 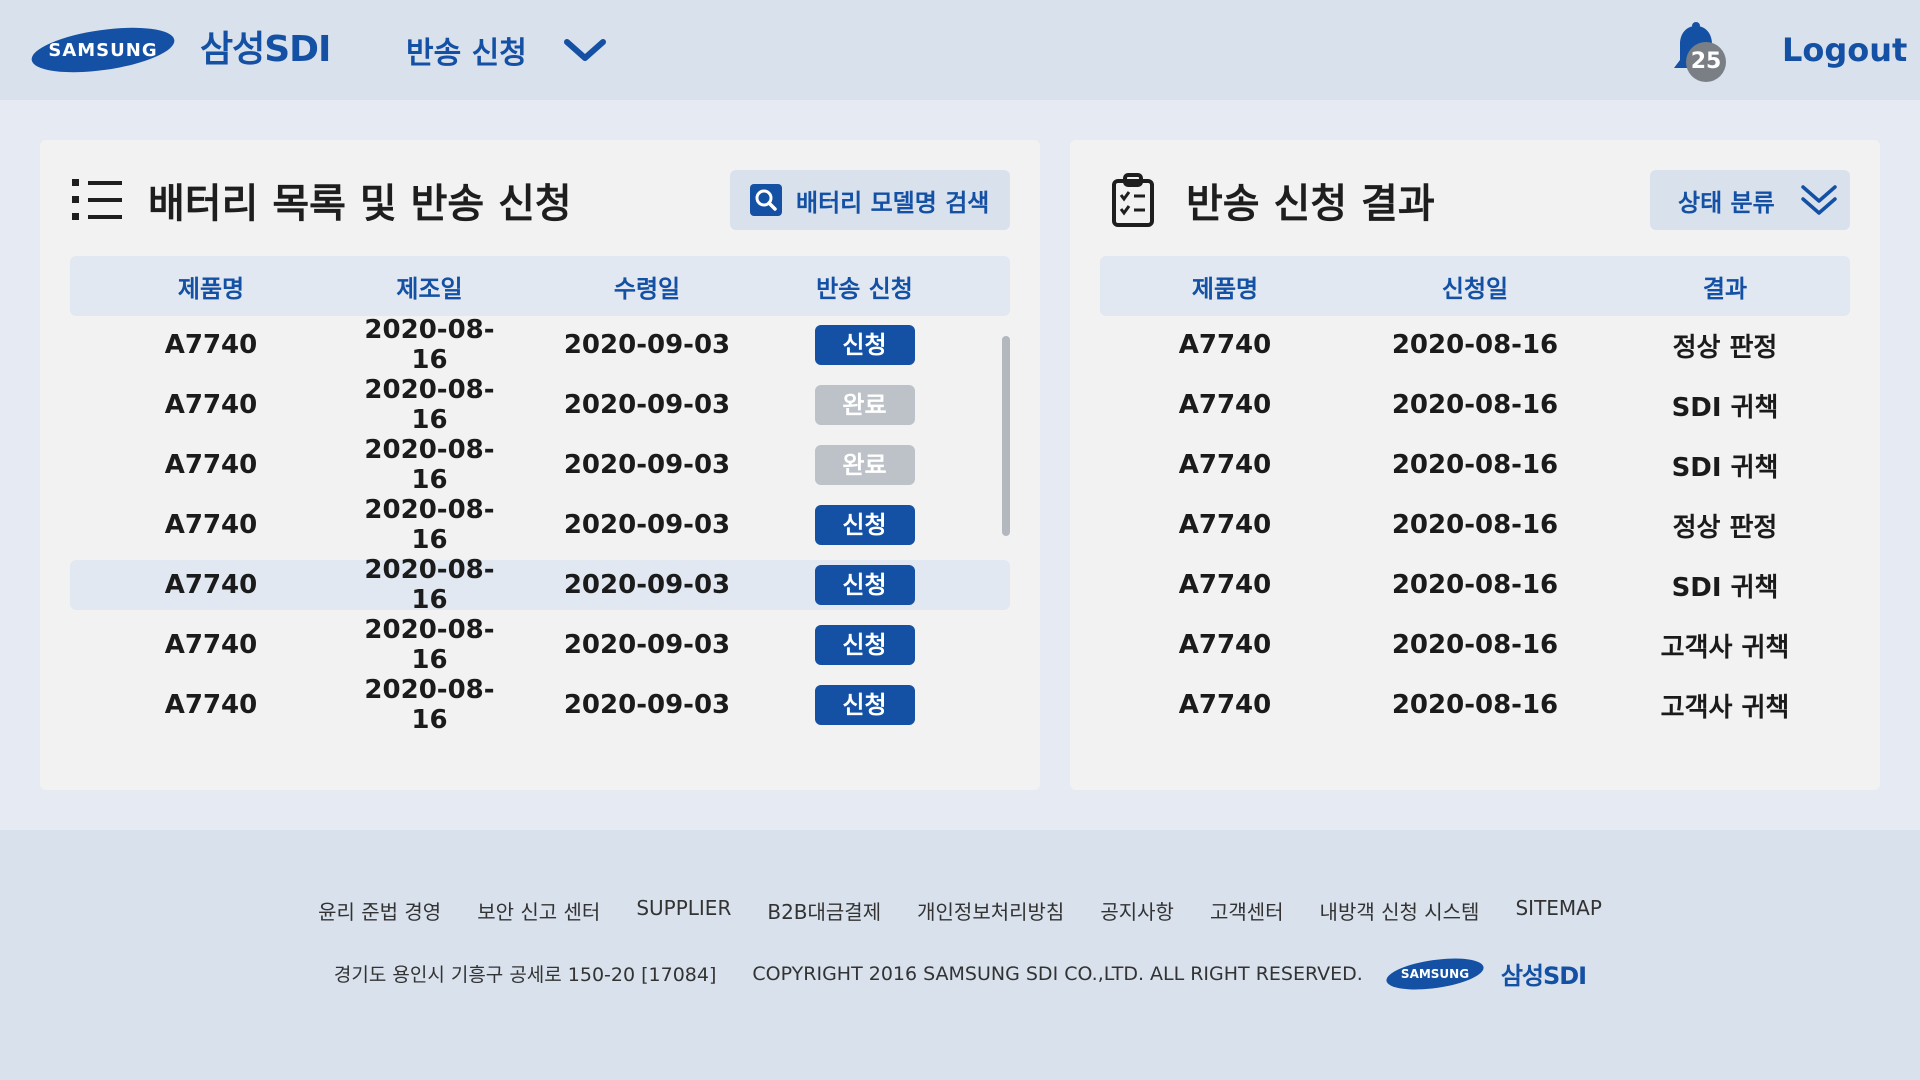 I want to click on clipboard-icon, so click(x=1133, y=200).